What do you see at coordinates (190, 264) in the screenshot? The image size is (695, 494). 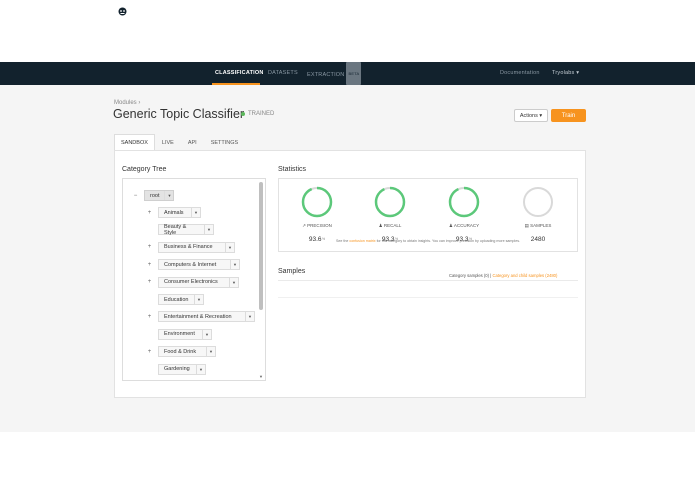 I see `tree-node-label: Computers & Internet` at bounding box center [190, 264].